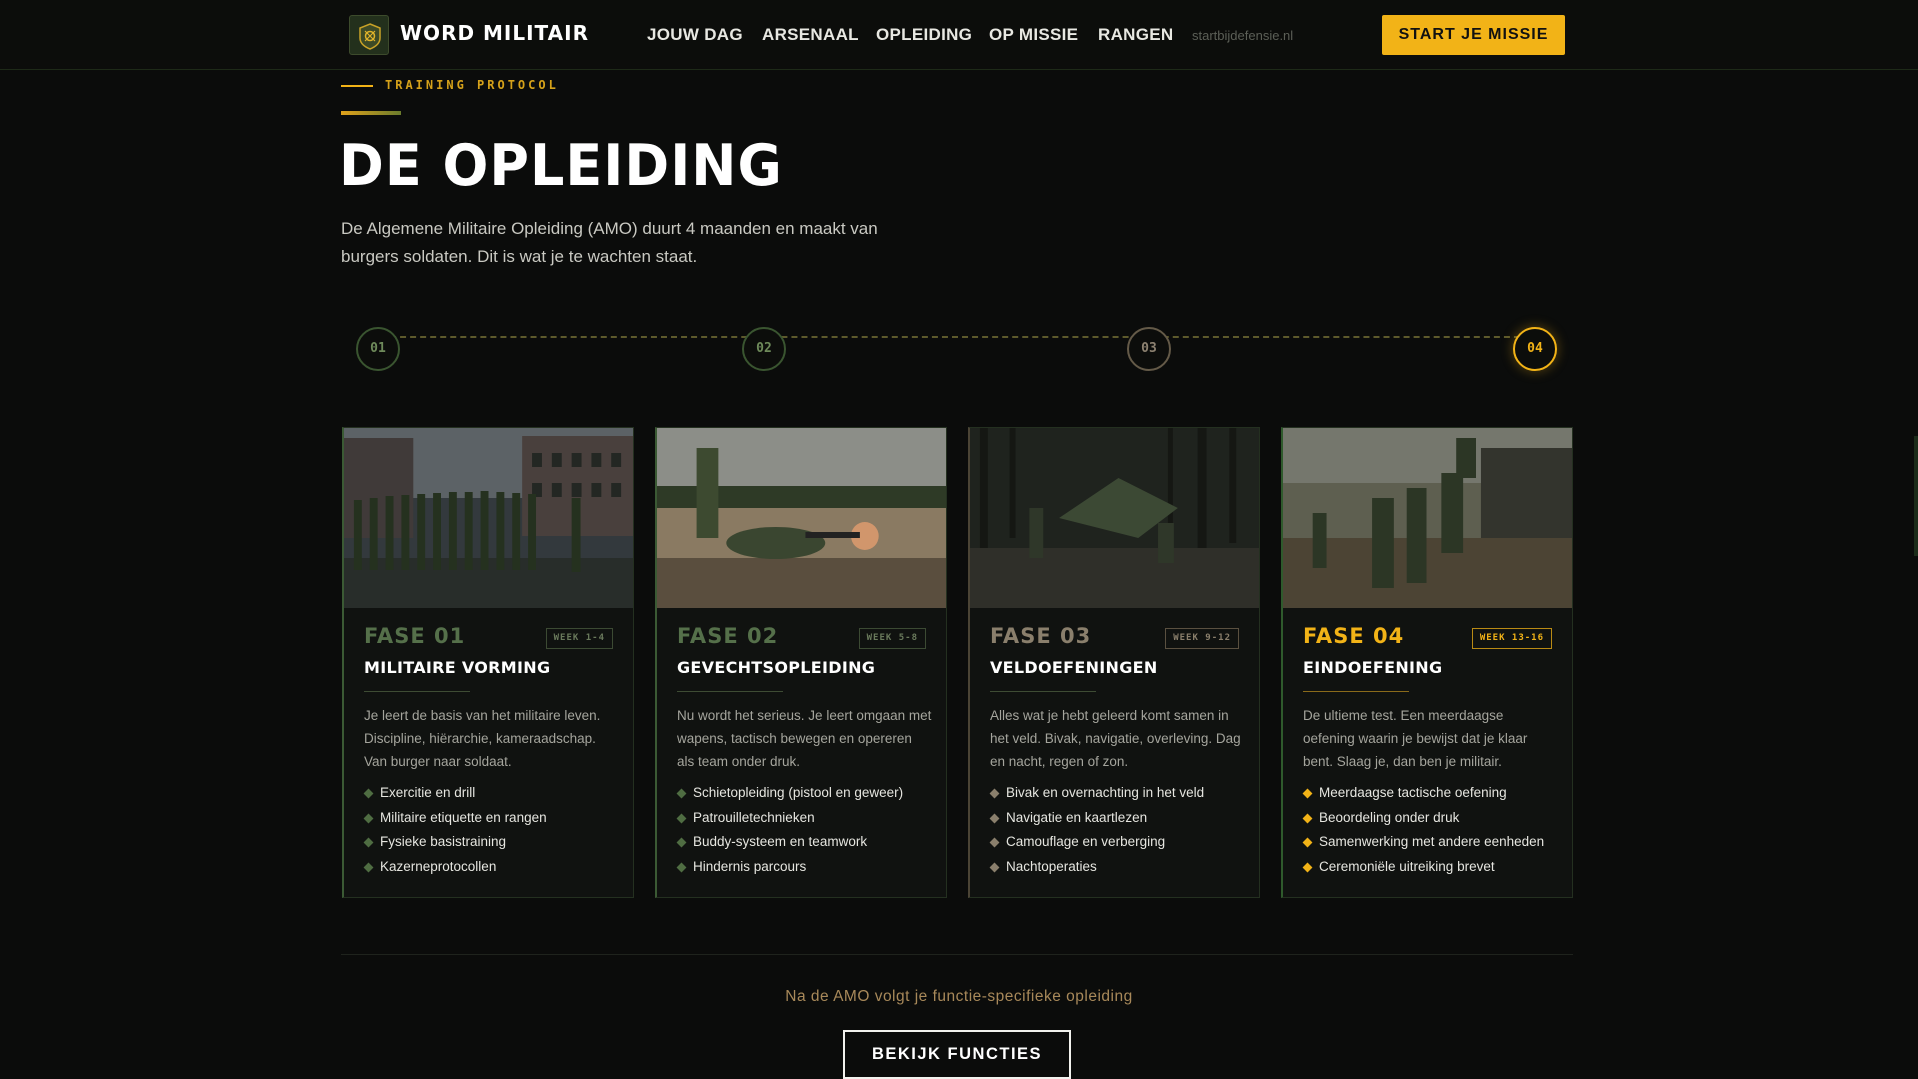  I want to click on timeline-step-01: 01, so click(378, 349).